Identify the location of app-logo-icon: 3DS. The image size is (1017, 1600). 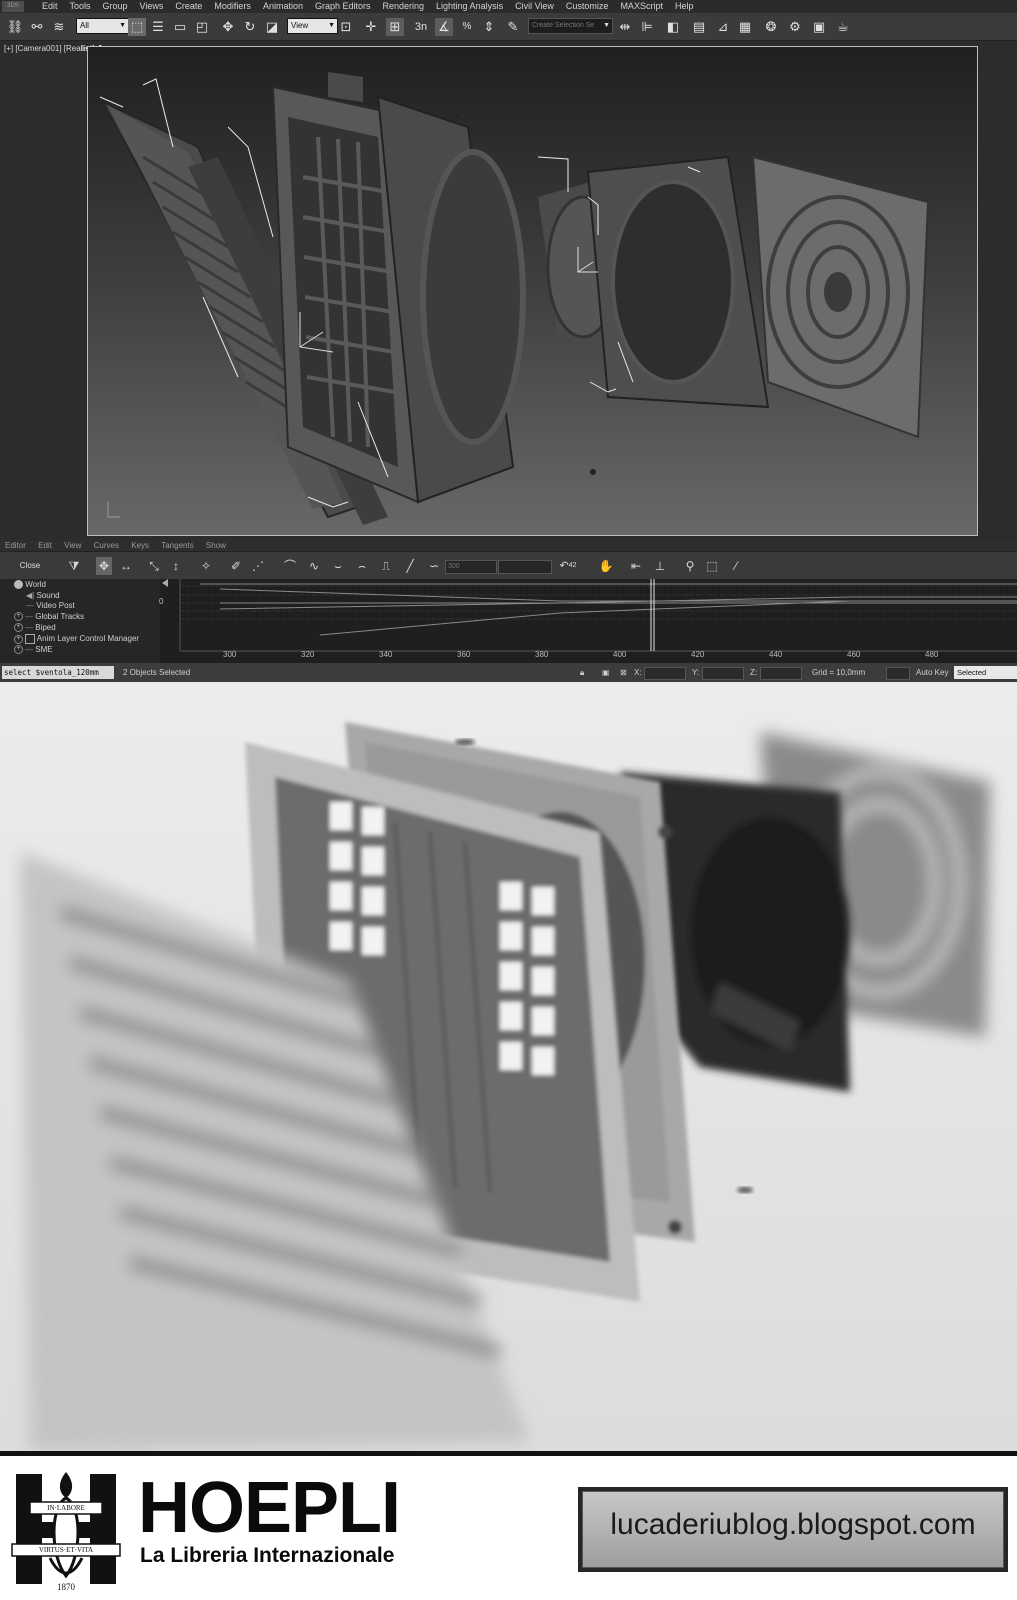
(13, 6).